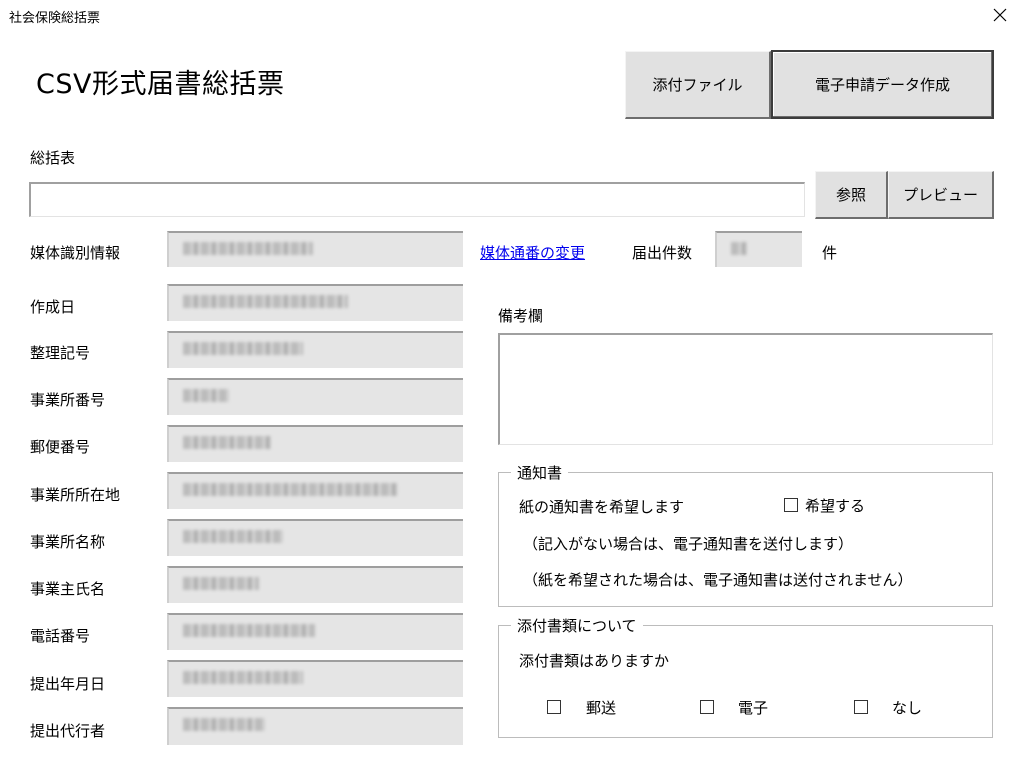  Describe the element at coordinates (521, 316) in the screenshot. I see `remarks-label: 備考欄` at that location.